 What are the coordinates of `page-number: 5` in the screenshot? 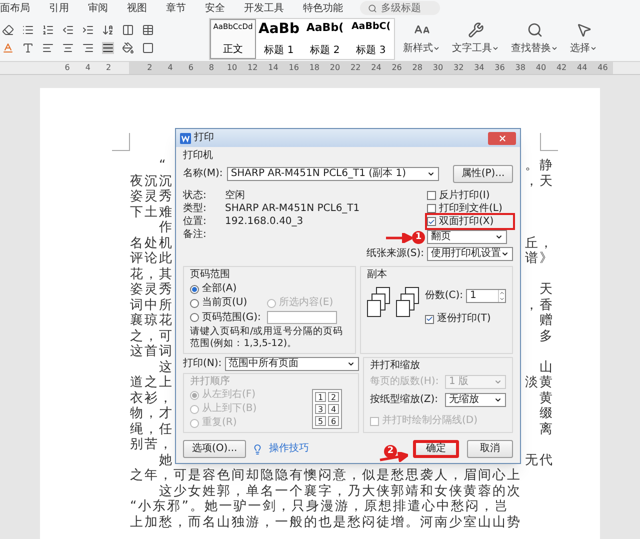 It's located at (320, 421).